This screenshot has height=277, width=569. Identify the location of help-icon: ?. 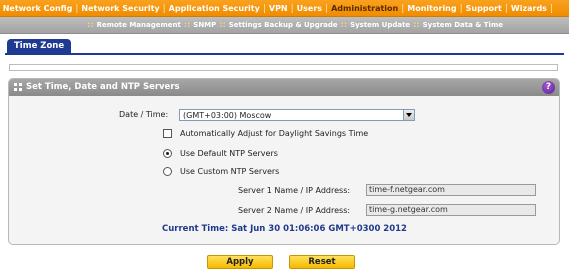
(548, 87).